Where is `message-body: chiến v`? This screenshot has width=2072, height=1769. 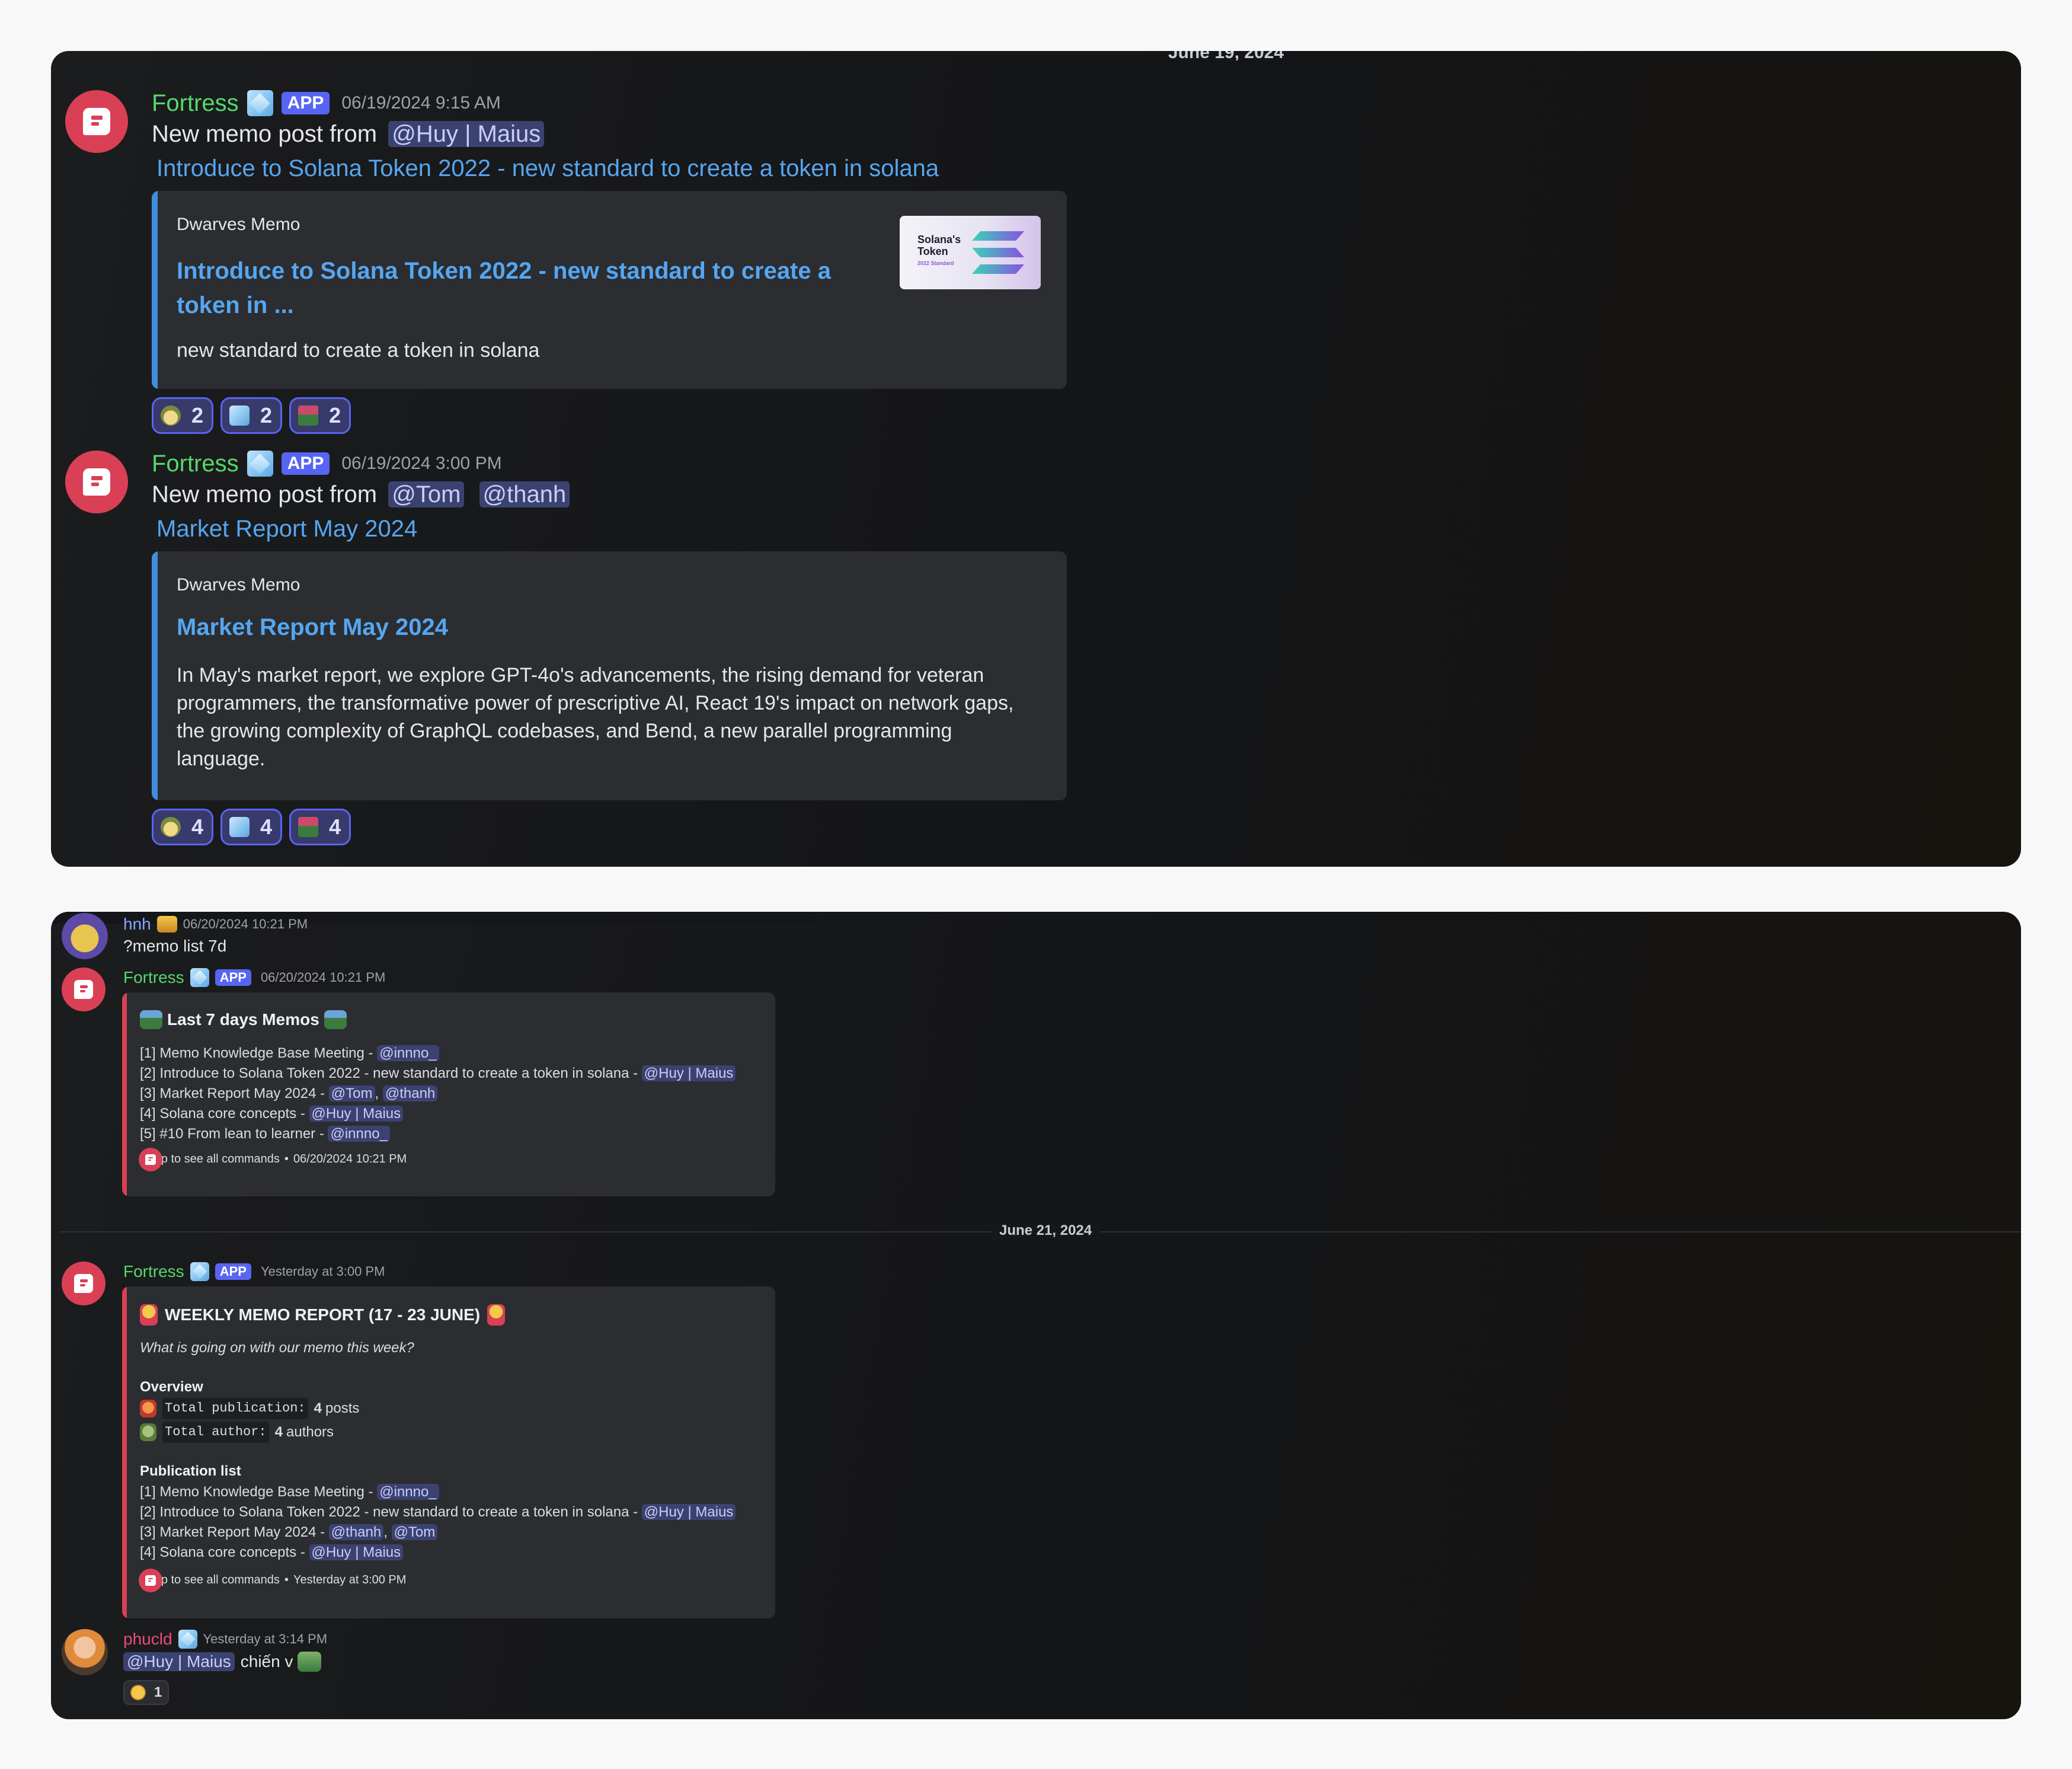
message-body: chiến v is located at coordinates (266, 1661).